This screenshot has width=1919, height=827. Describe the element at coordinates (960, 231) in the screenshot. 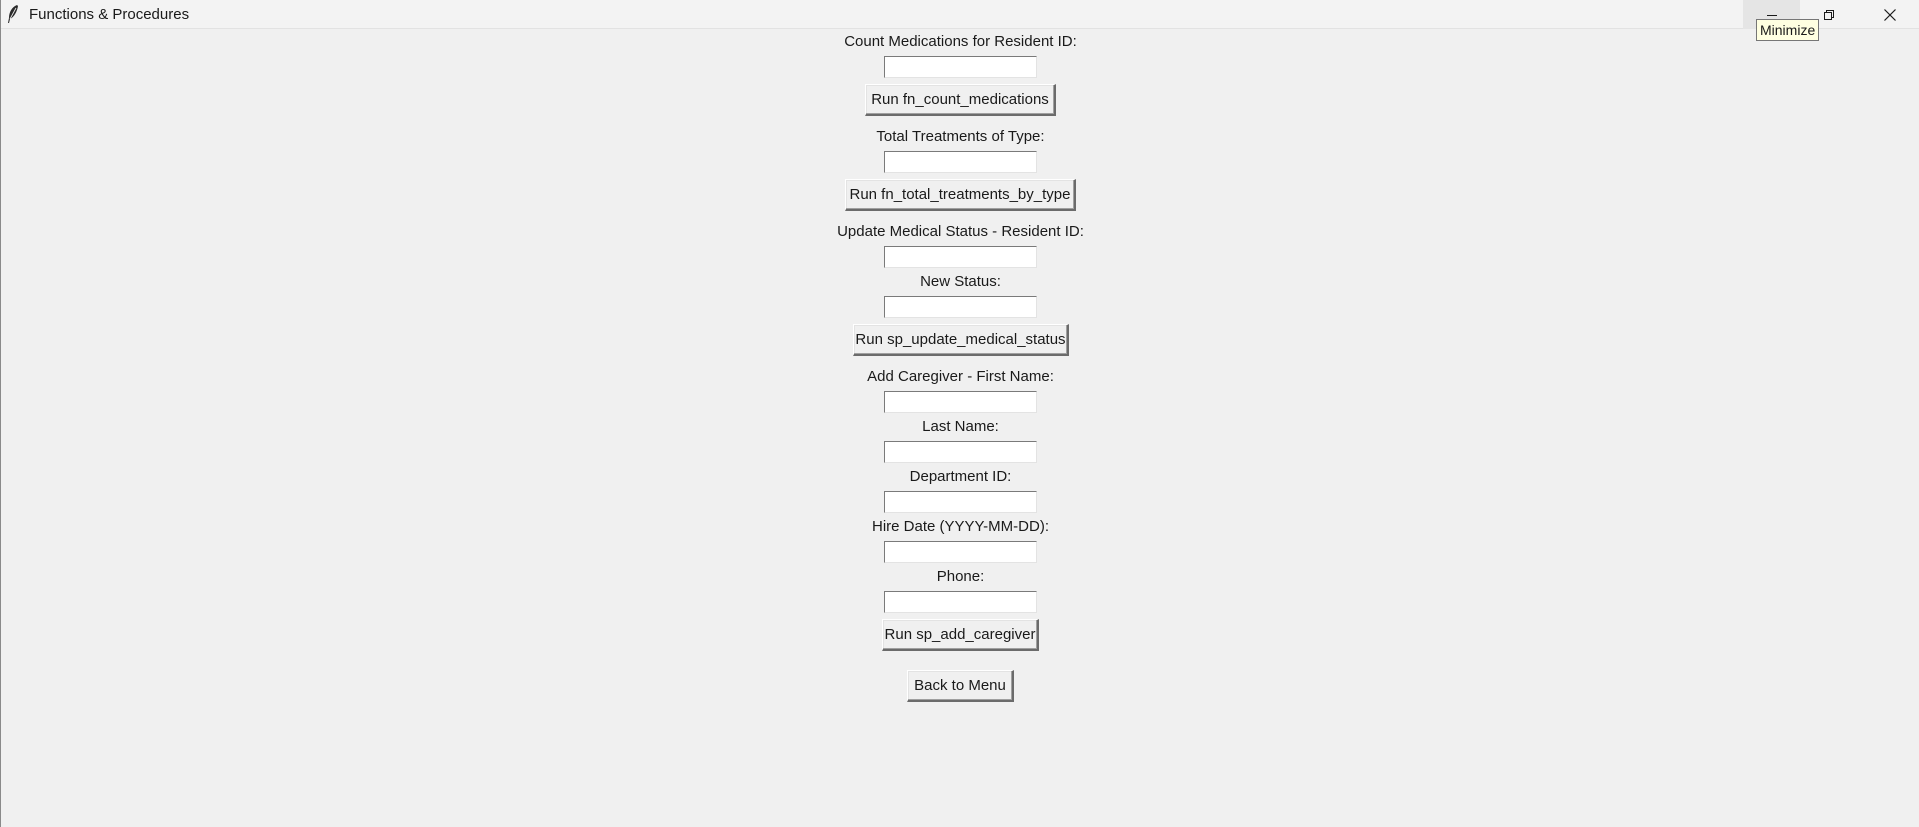

I see `update-status-resident-id-label: Update Medical Status - Resident ID:` at that location.